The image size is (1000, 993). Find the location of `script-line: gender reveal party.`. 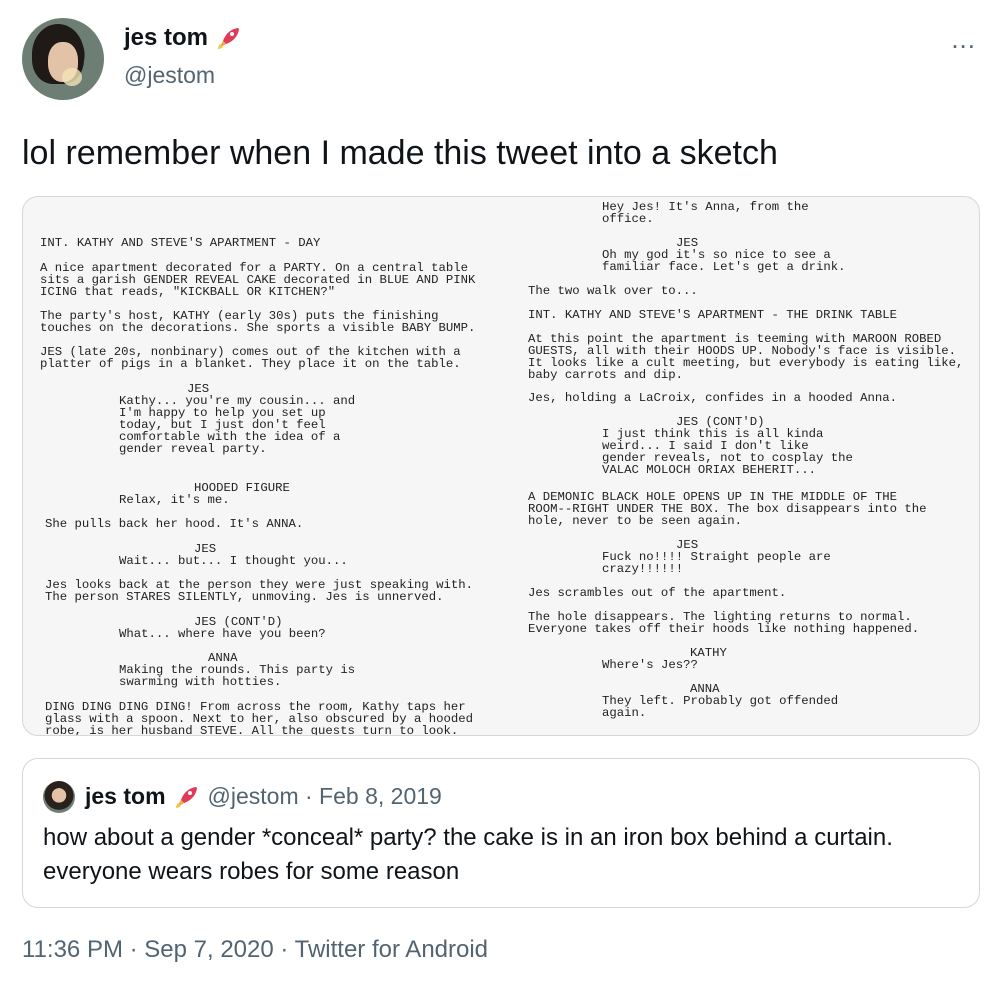

script-line: gender reveal party. is located at coordinates (193, 449).